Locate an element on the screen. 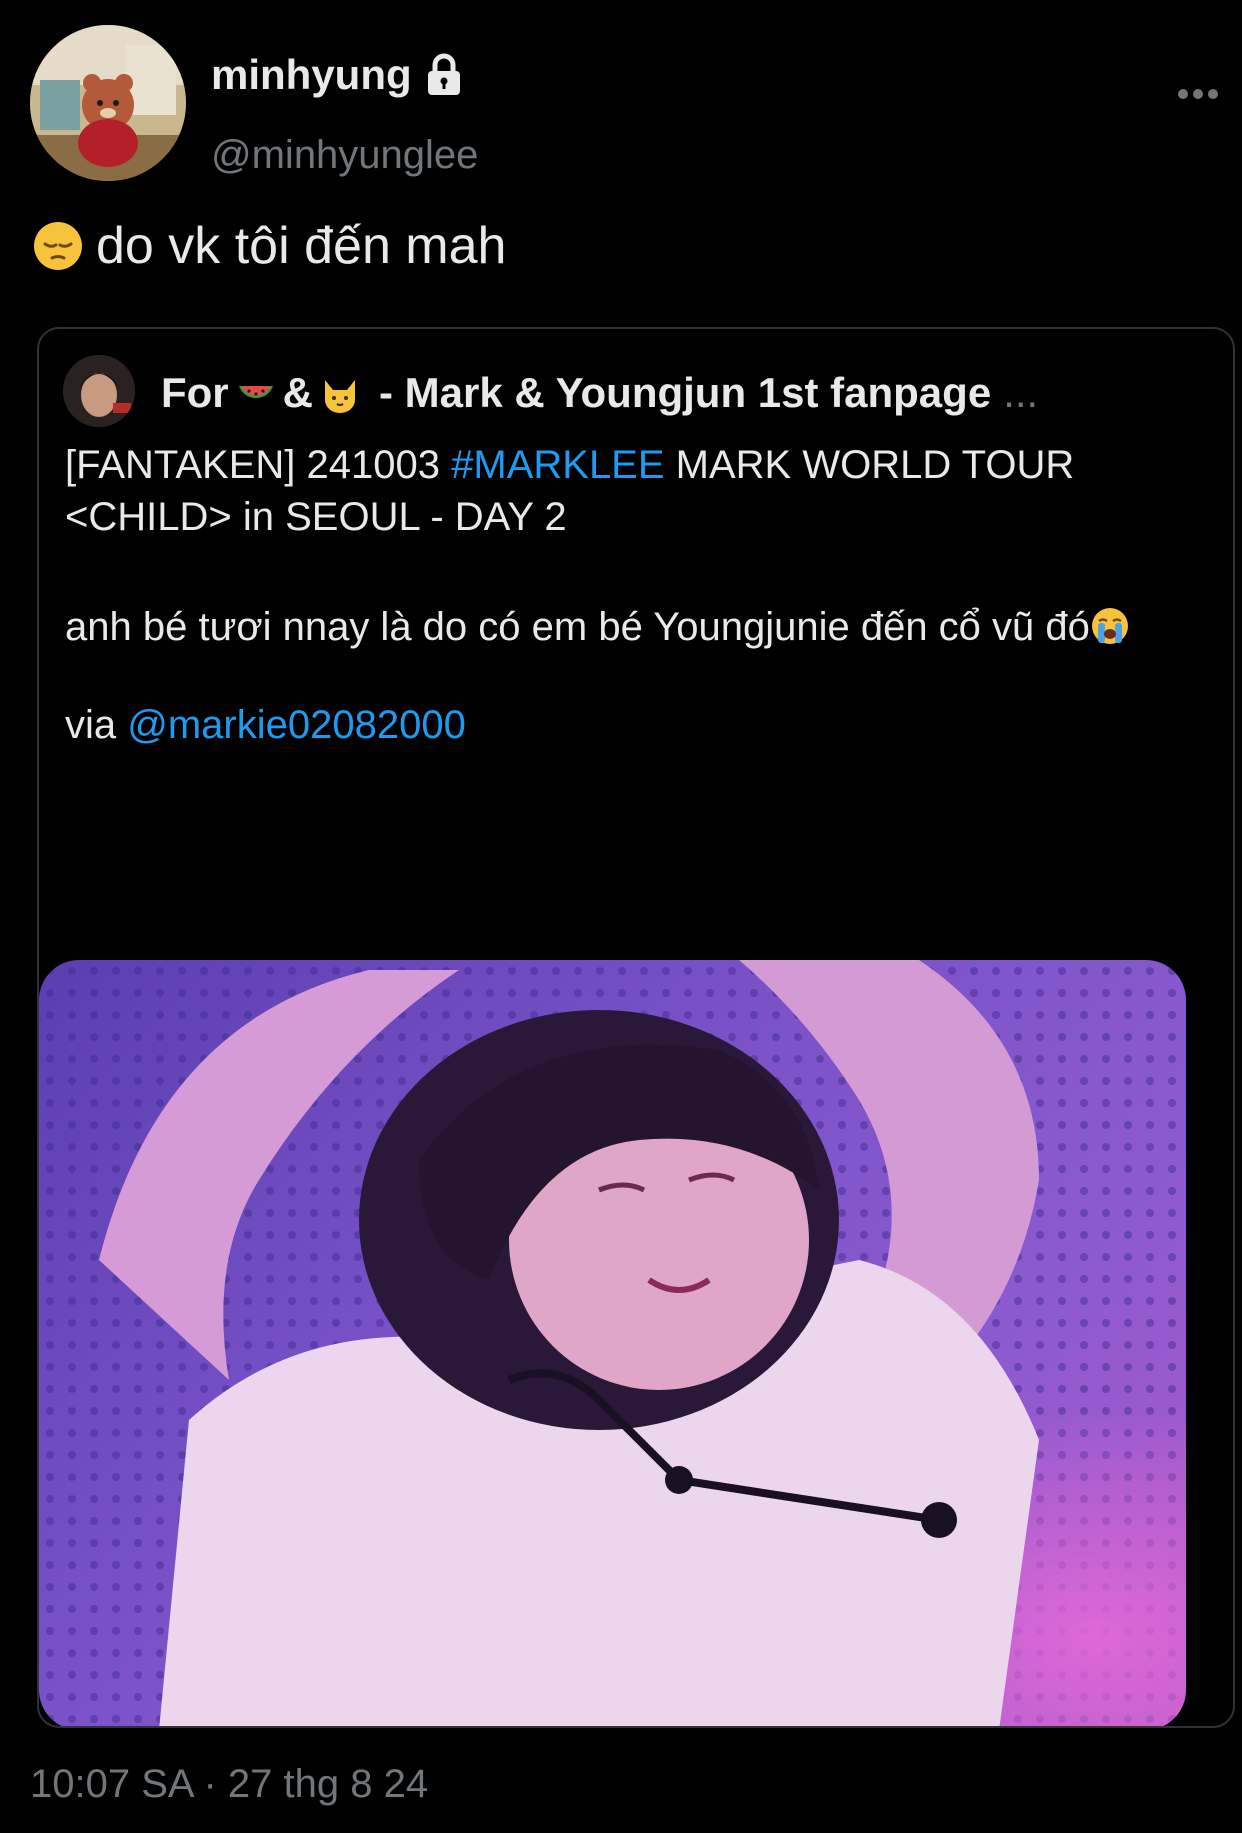  lock-icon is located at coordinates (443, 74).